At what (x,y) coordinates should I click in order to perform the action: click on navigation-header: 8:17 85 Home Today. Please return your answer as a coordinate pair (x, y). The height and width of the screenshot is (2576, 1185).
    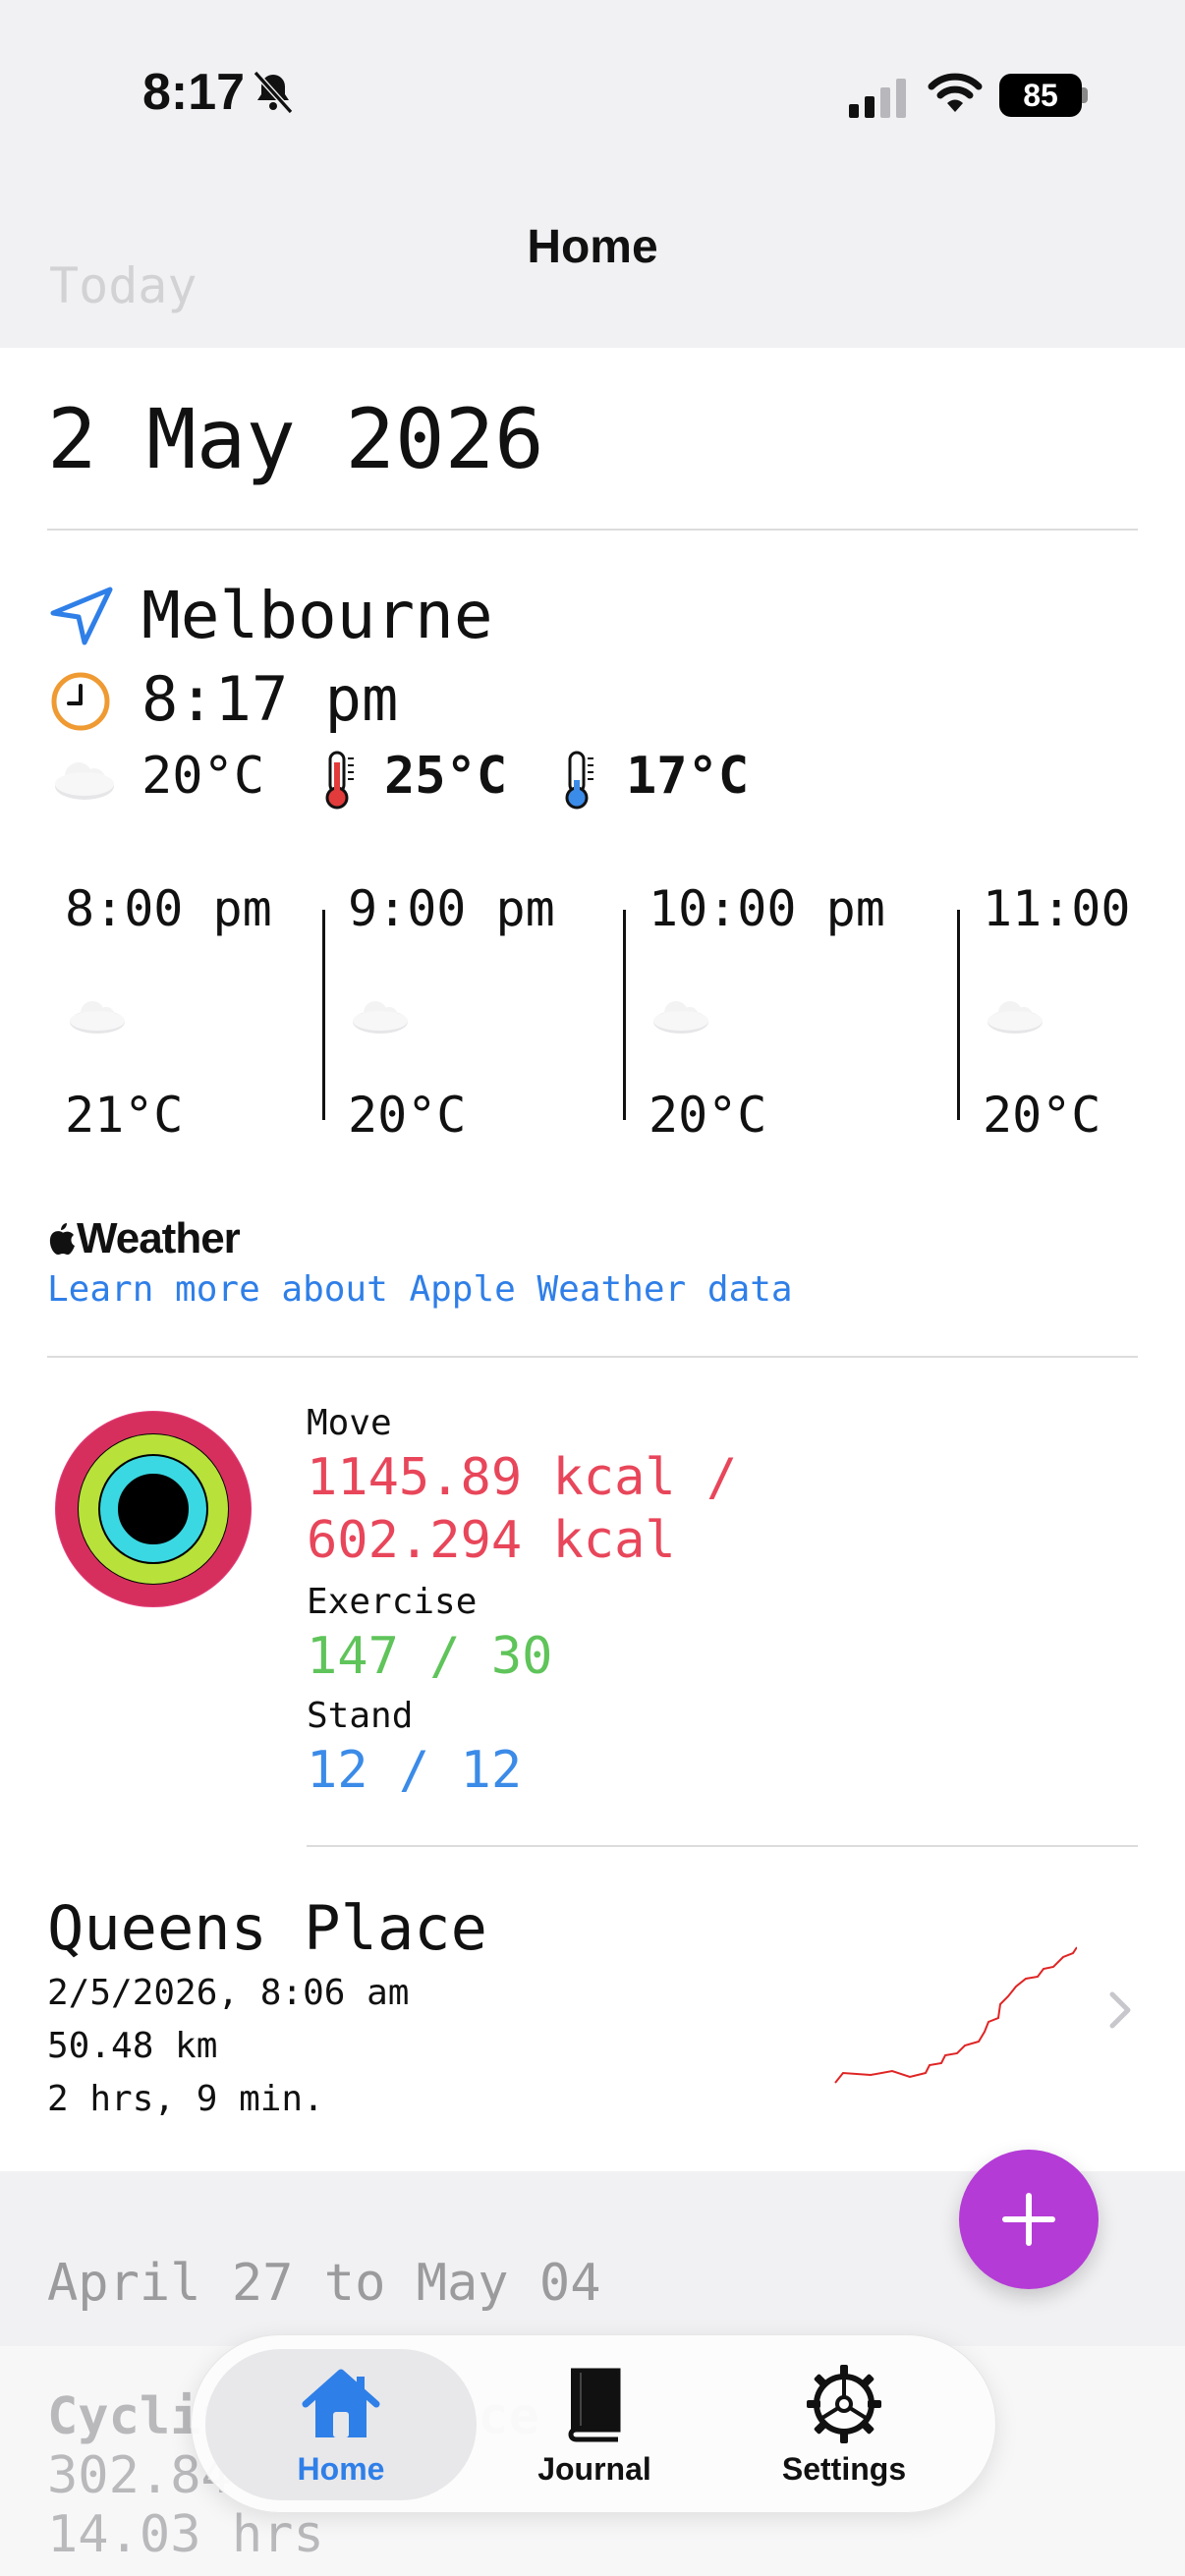
    Looking at the image, I should click on (592, 174).